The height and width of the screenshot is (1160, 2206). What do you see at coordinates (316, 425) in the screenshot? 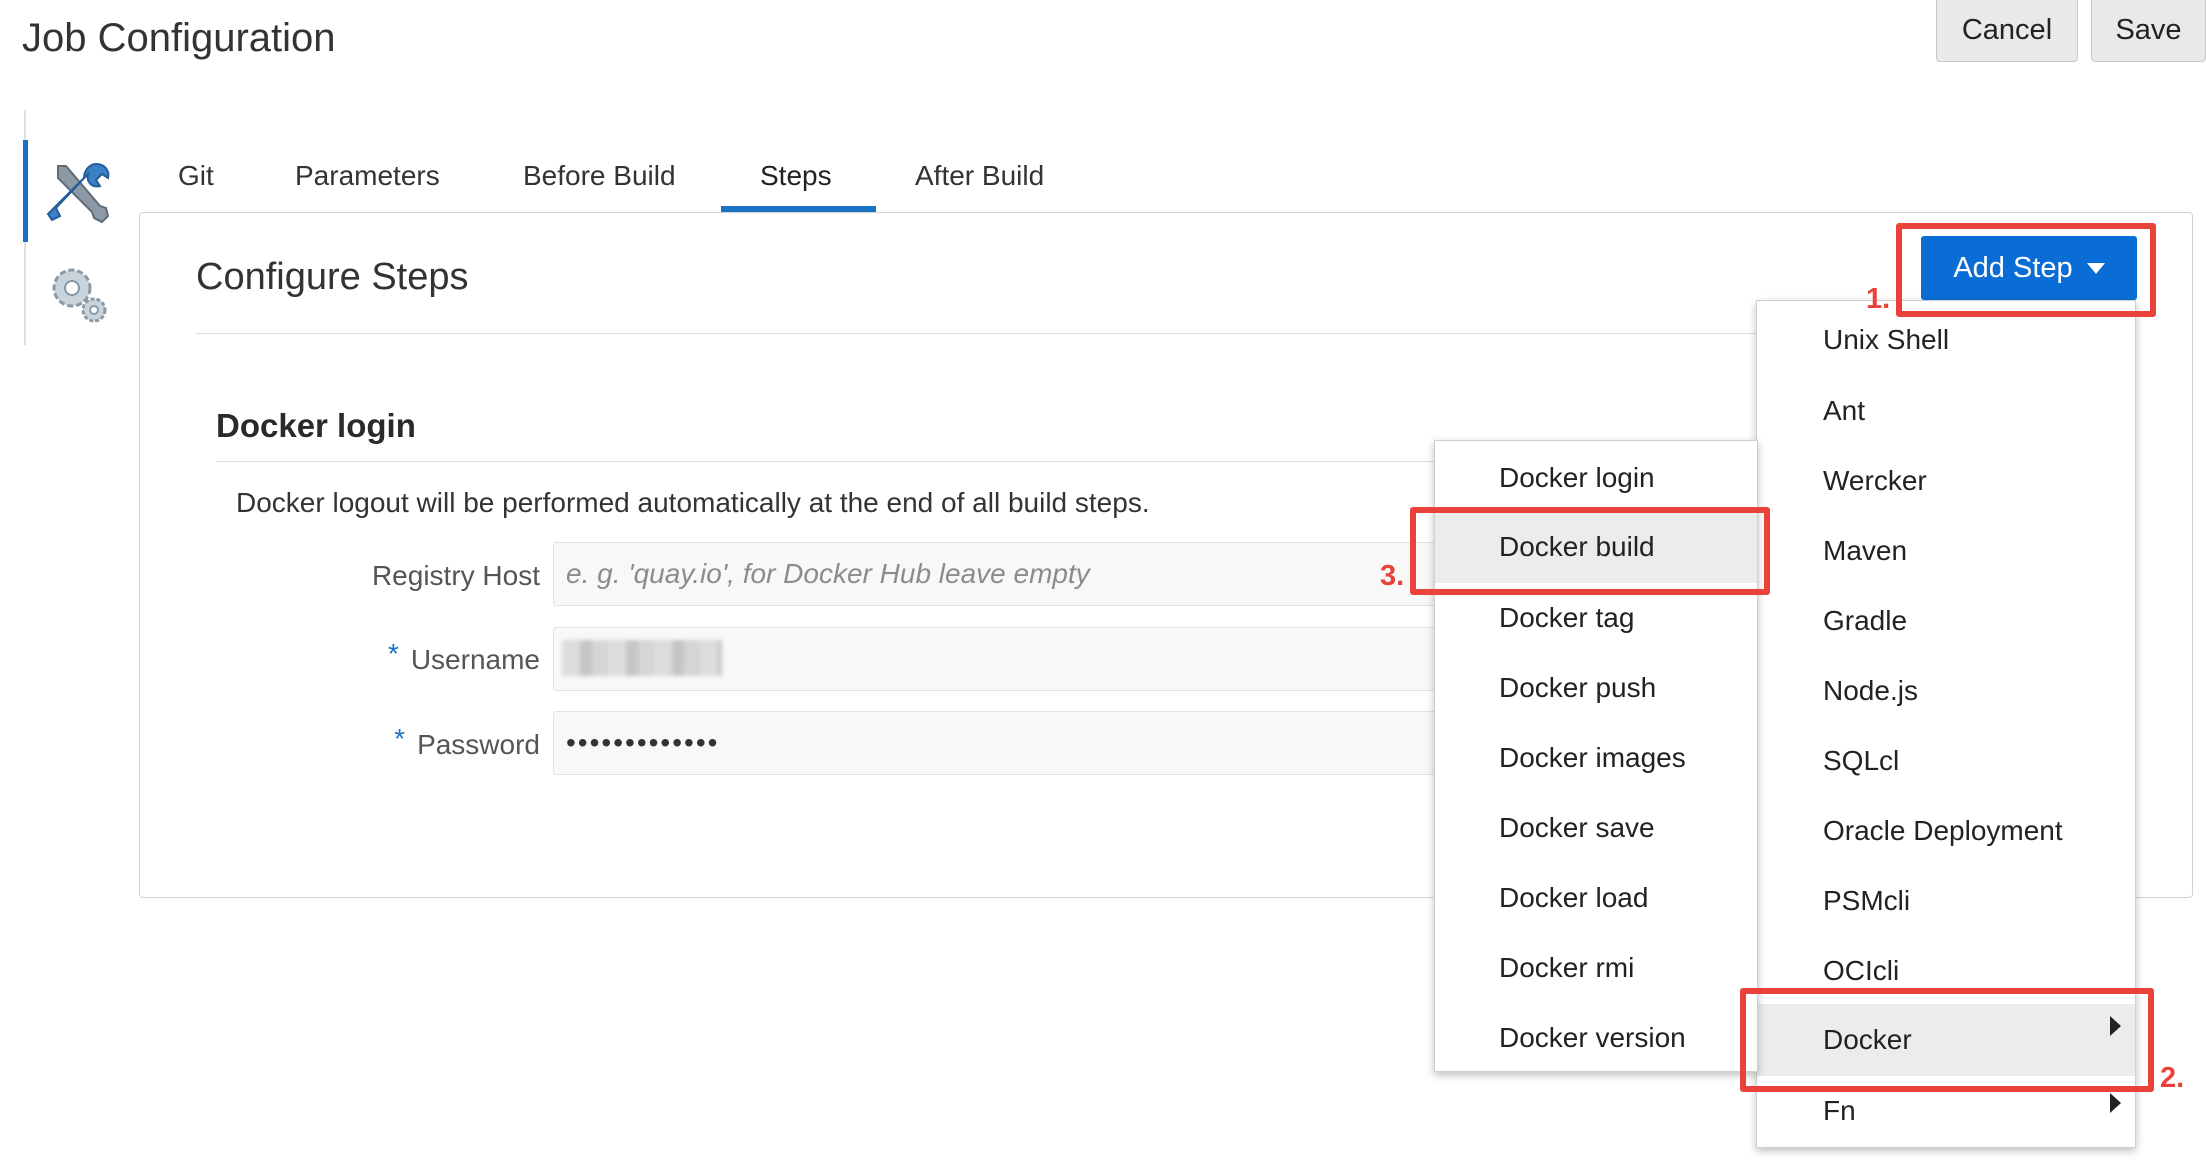
I see `docker-login-title: Docker login` at bounding box center [316, 425].